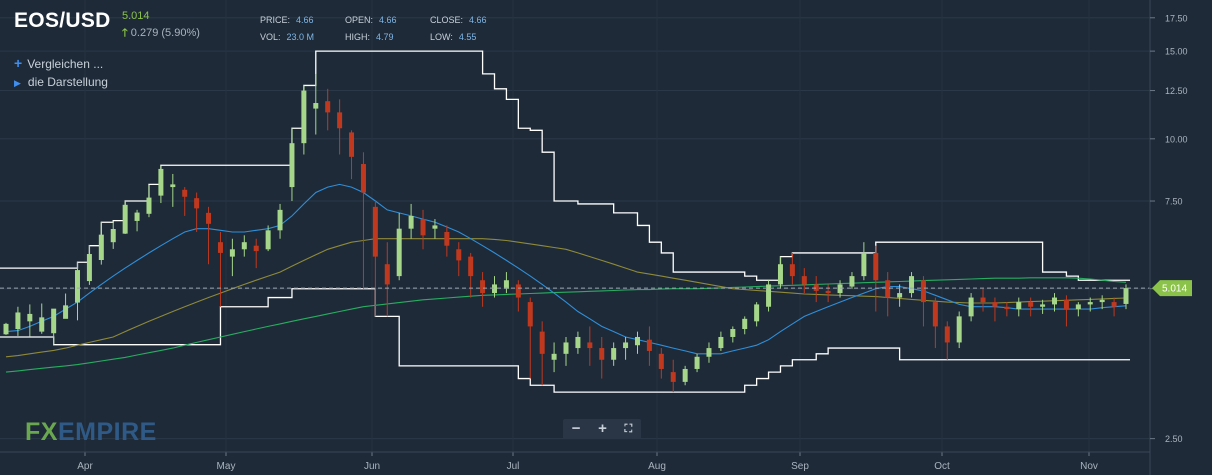 The height and width of the screenshot is (475, 1212). What do you see at coordinates (85, 466) in the screenshot?
I see `x-tick-label: Apr` at bounding box center [85, 466].